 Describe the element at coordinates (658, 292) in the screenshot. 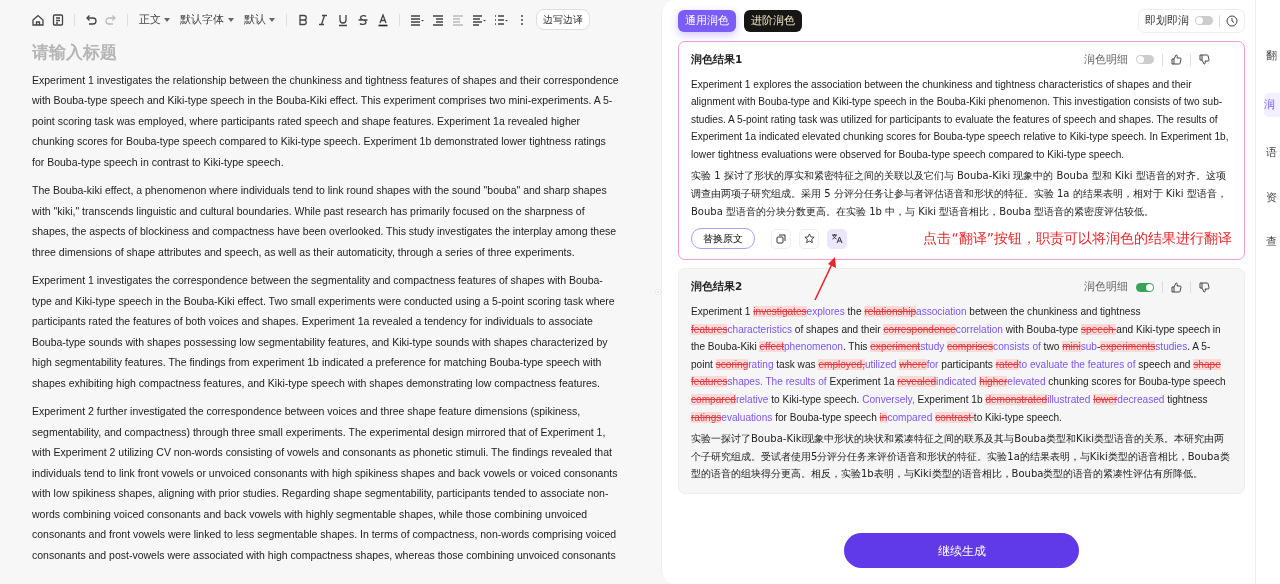

I see `collapse-handle-icon` at that location.